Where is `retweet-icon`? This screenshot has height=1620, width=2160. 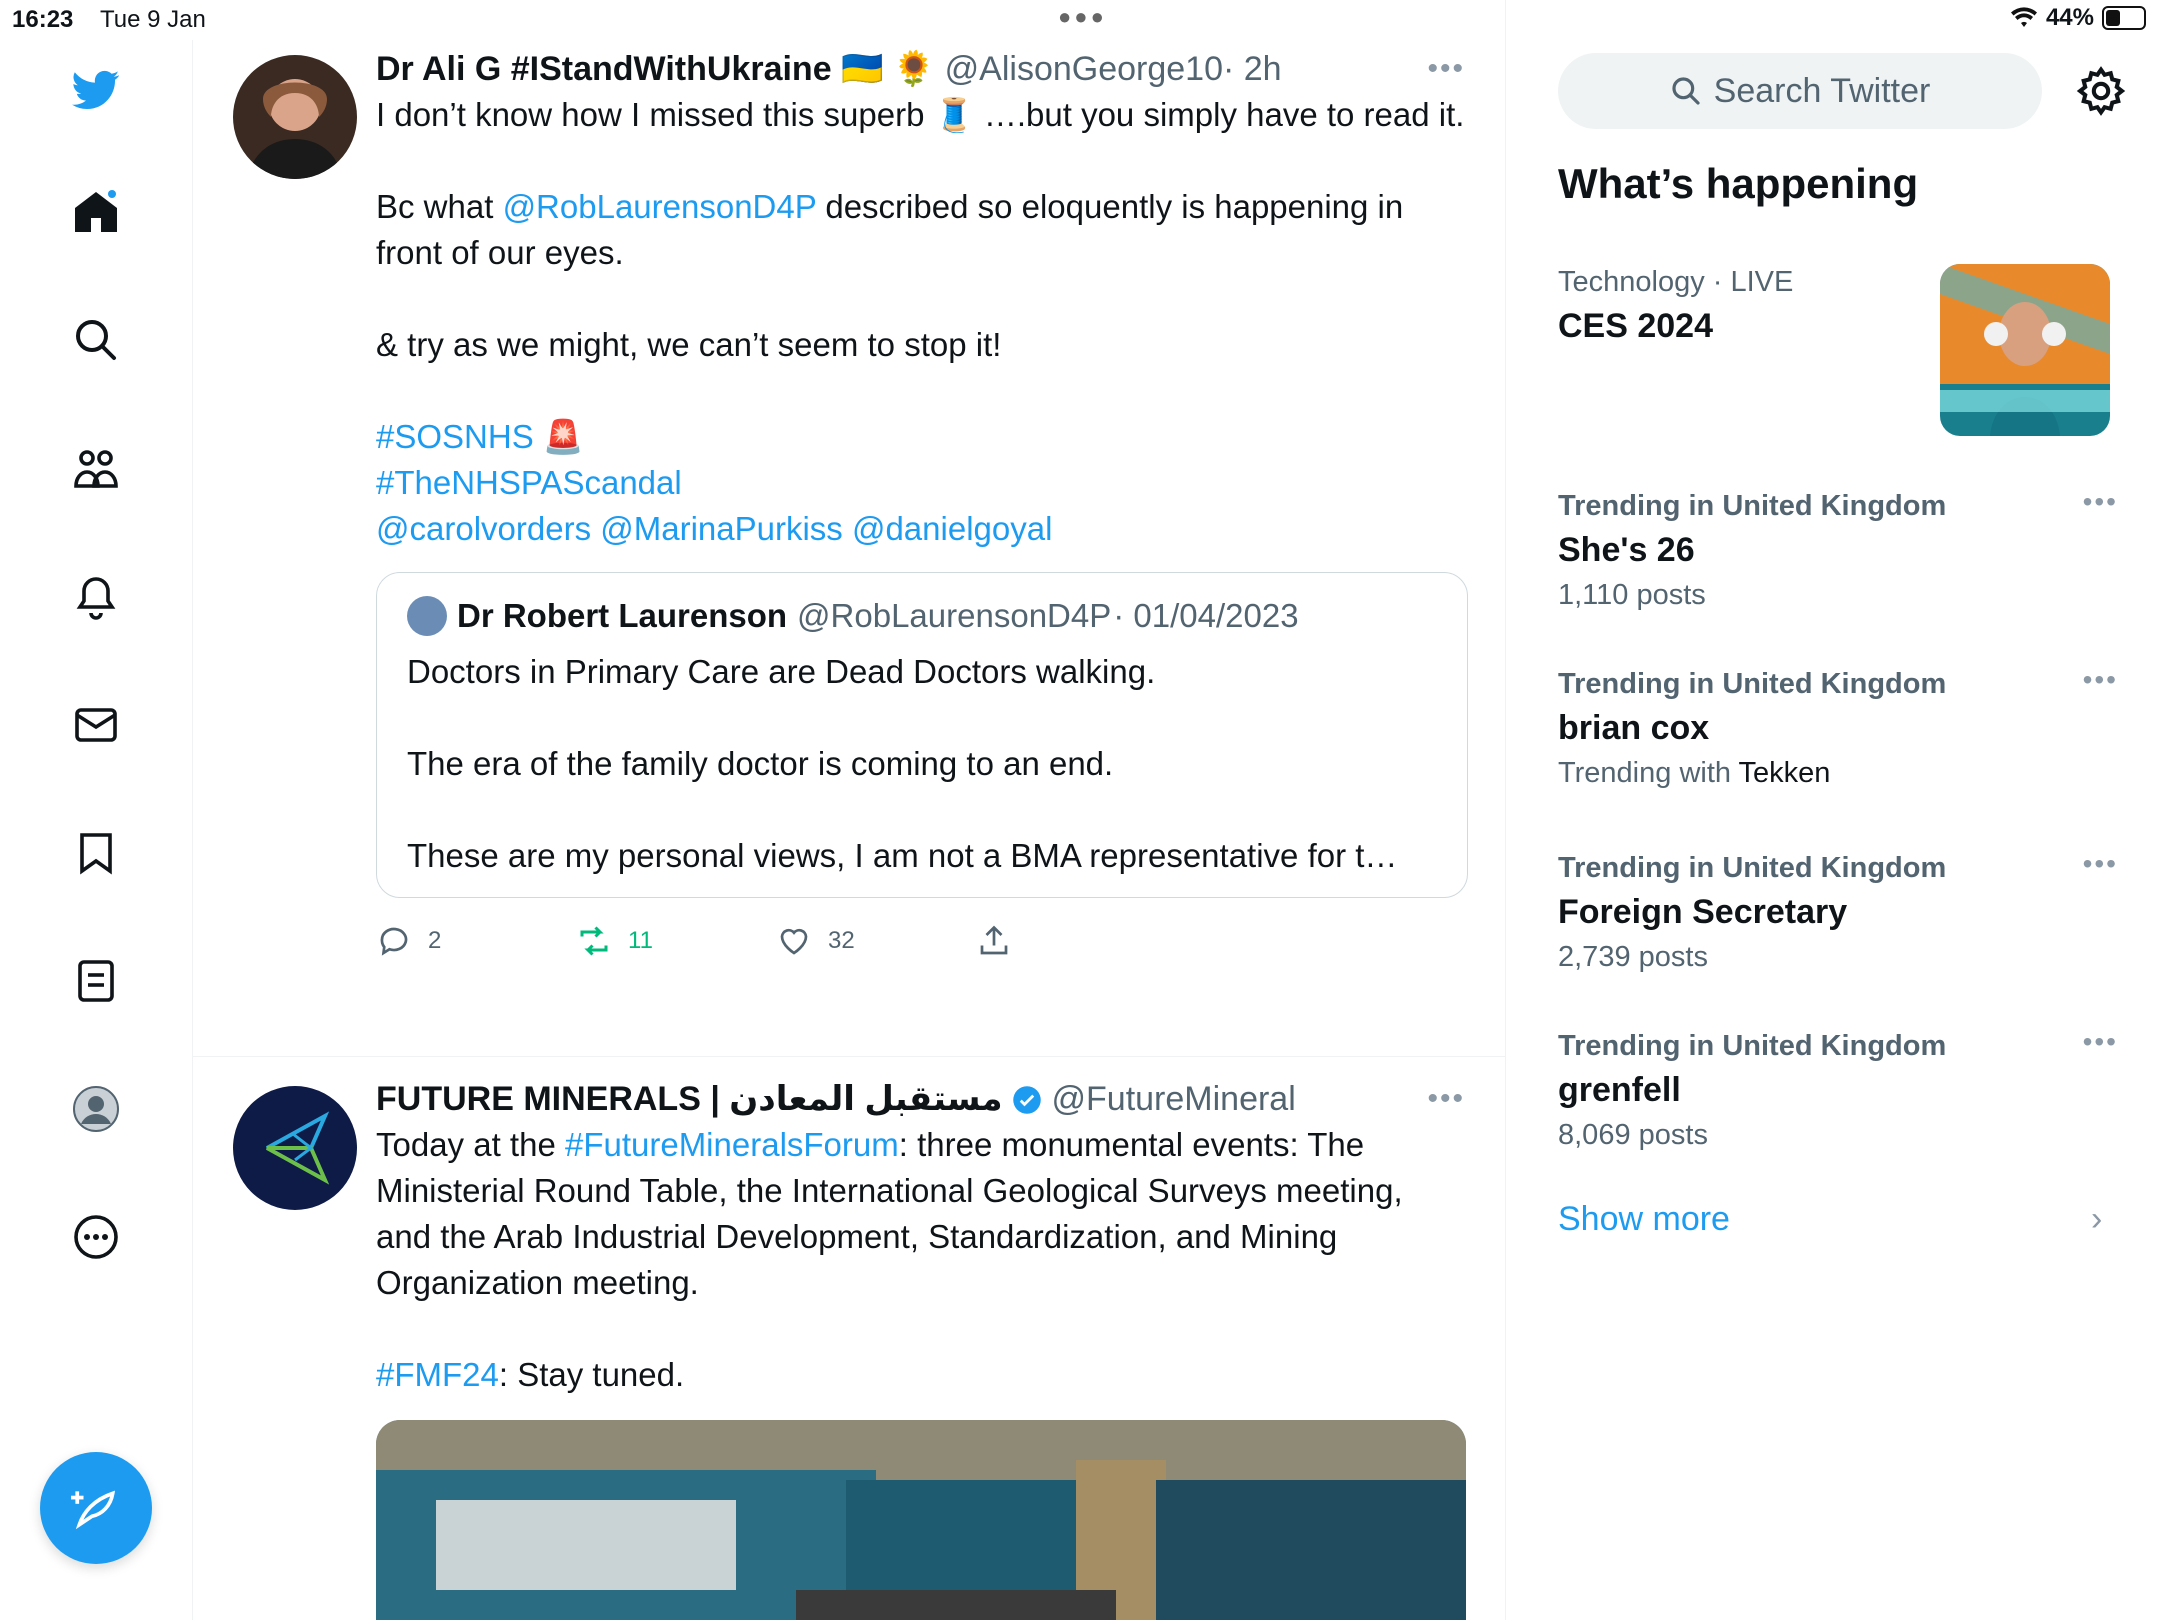
retweet-icon is located at coordinates (594, 941).